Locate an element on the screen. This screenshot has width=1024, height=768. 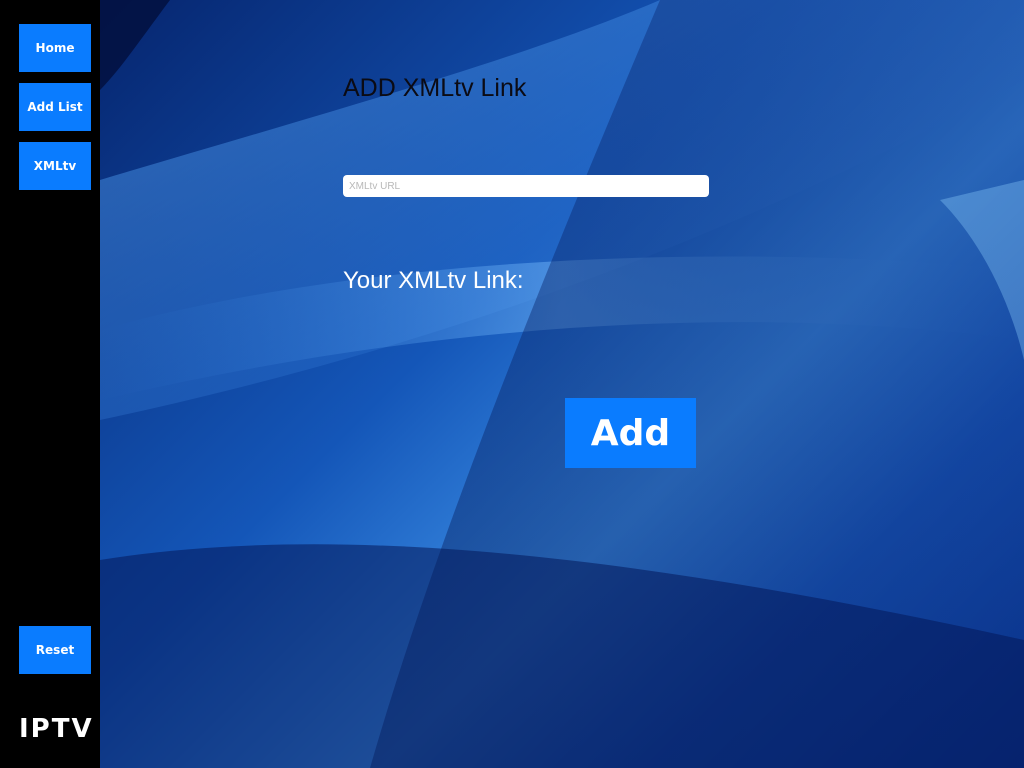
sidebar-item-add-list: Add List is located at coordinates (55, 107).